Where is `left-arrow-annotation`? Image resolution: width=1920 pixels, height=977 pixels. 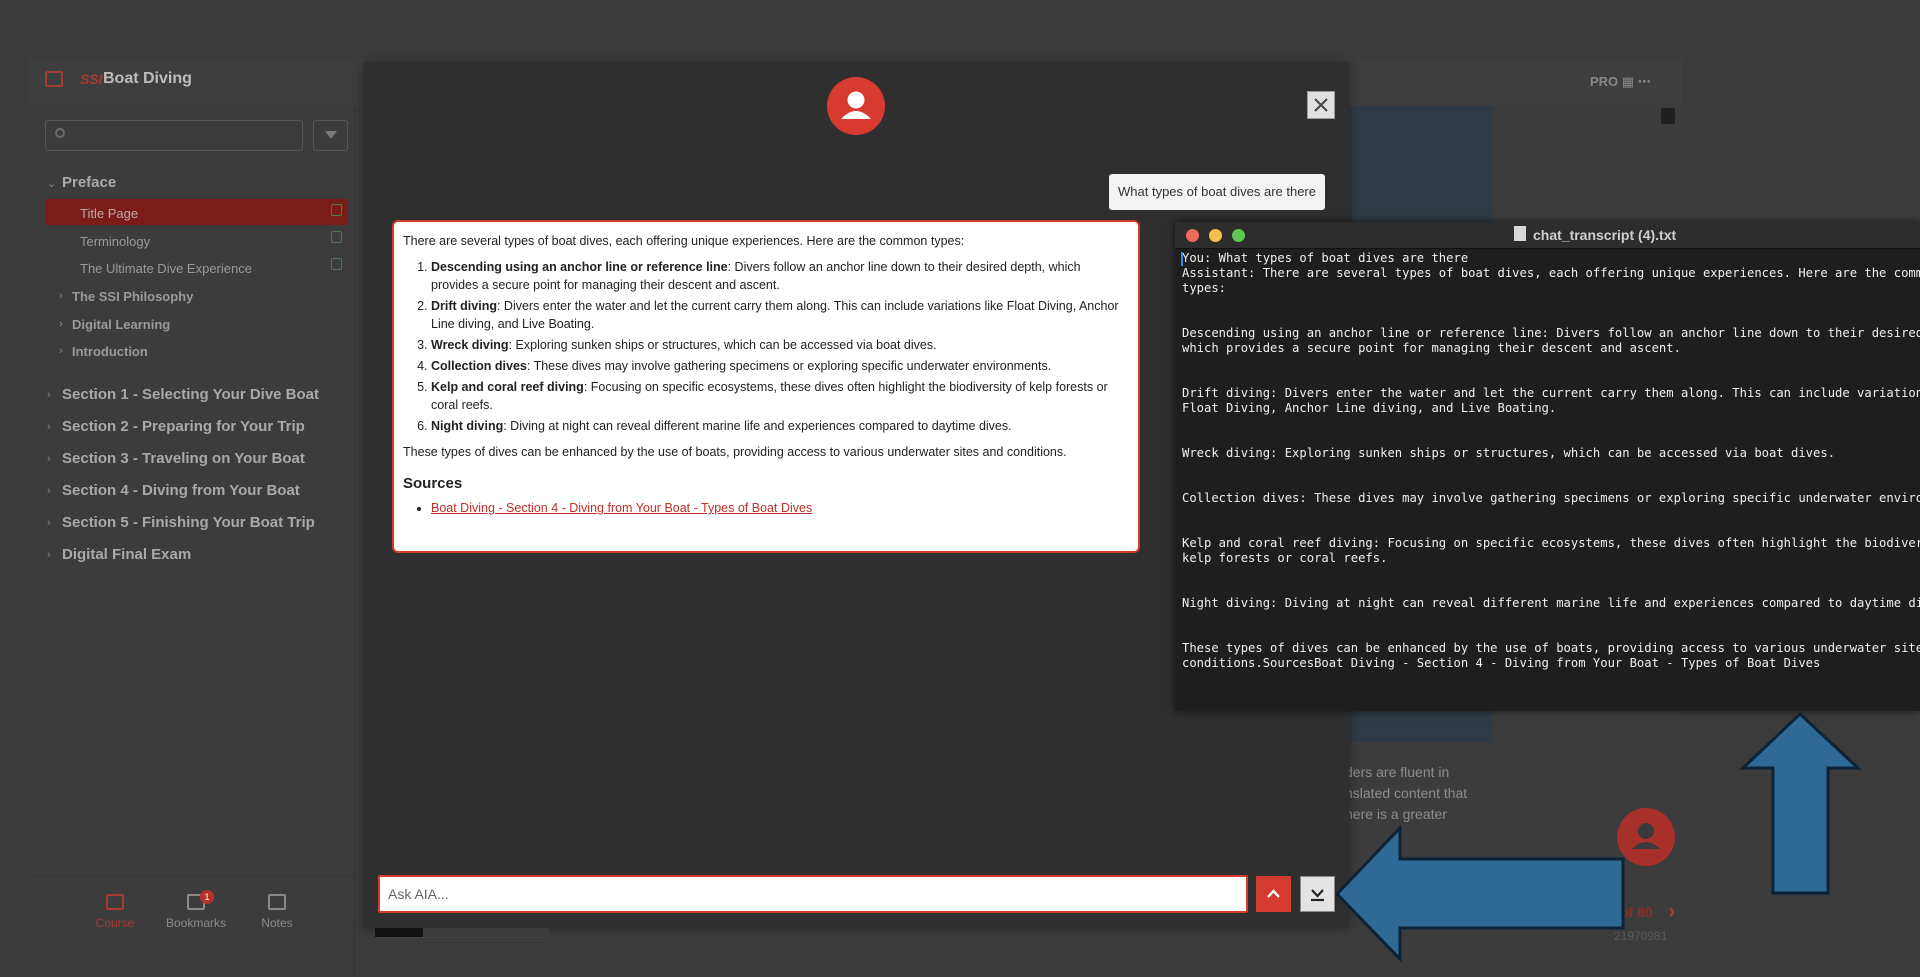
left-arrow-annotation is located at coordinates (1479, 893).